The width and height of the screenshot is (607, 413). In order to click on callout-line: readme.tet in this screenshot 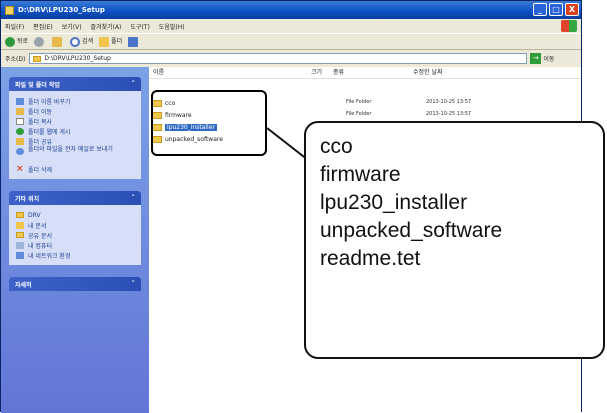, I will do `click(370, 258)`.